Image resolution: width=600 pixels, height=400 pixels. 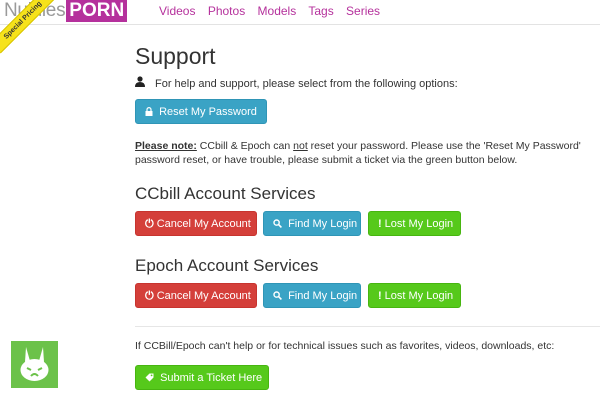 What do you see at coordinates (211, 378) in the screenshot?
I see `submit-ticket-label: Submit a Ticket Here` at bounding box center [211, 378].